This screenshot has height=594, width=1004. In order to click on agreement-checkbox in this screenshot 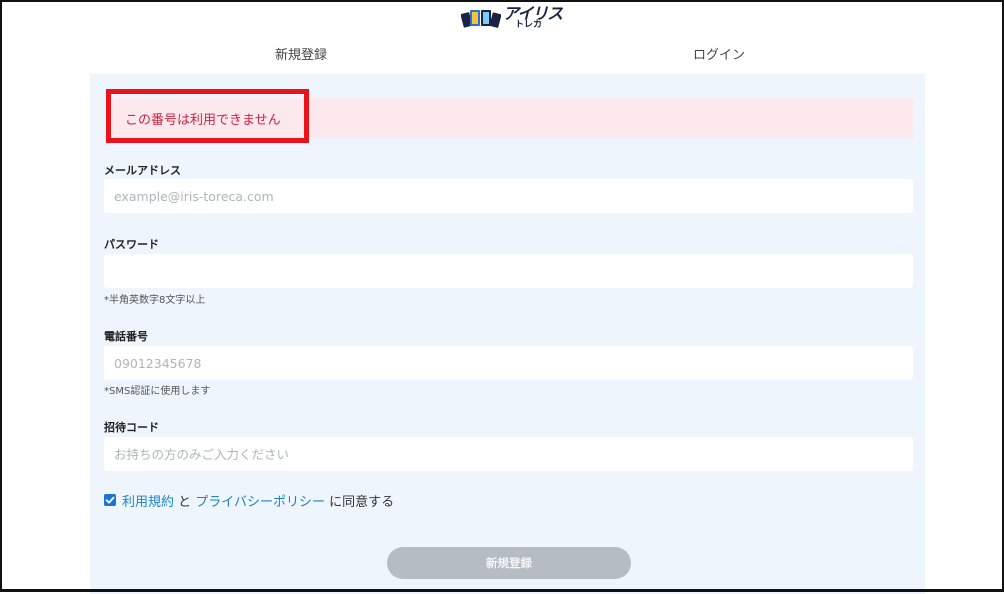, I will do `click(110, 500)`.